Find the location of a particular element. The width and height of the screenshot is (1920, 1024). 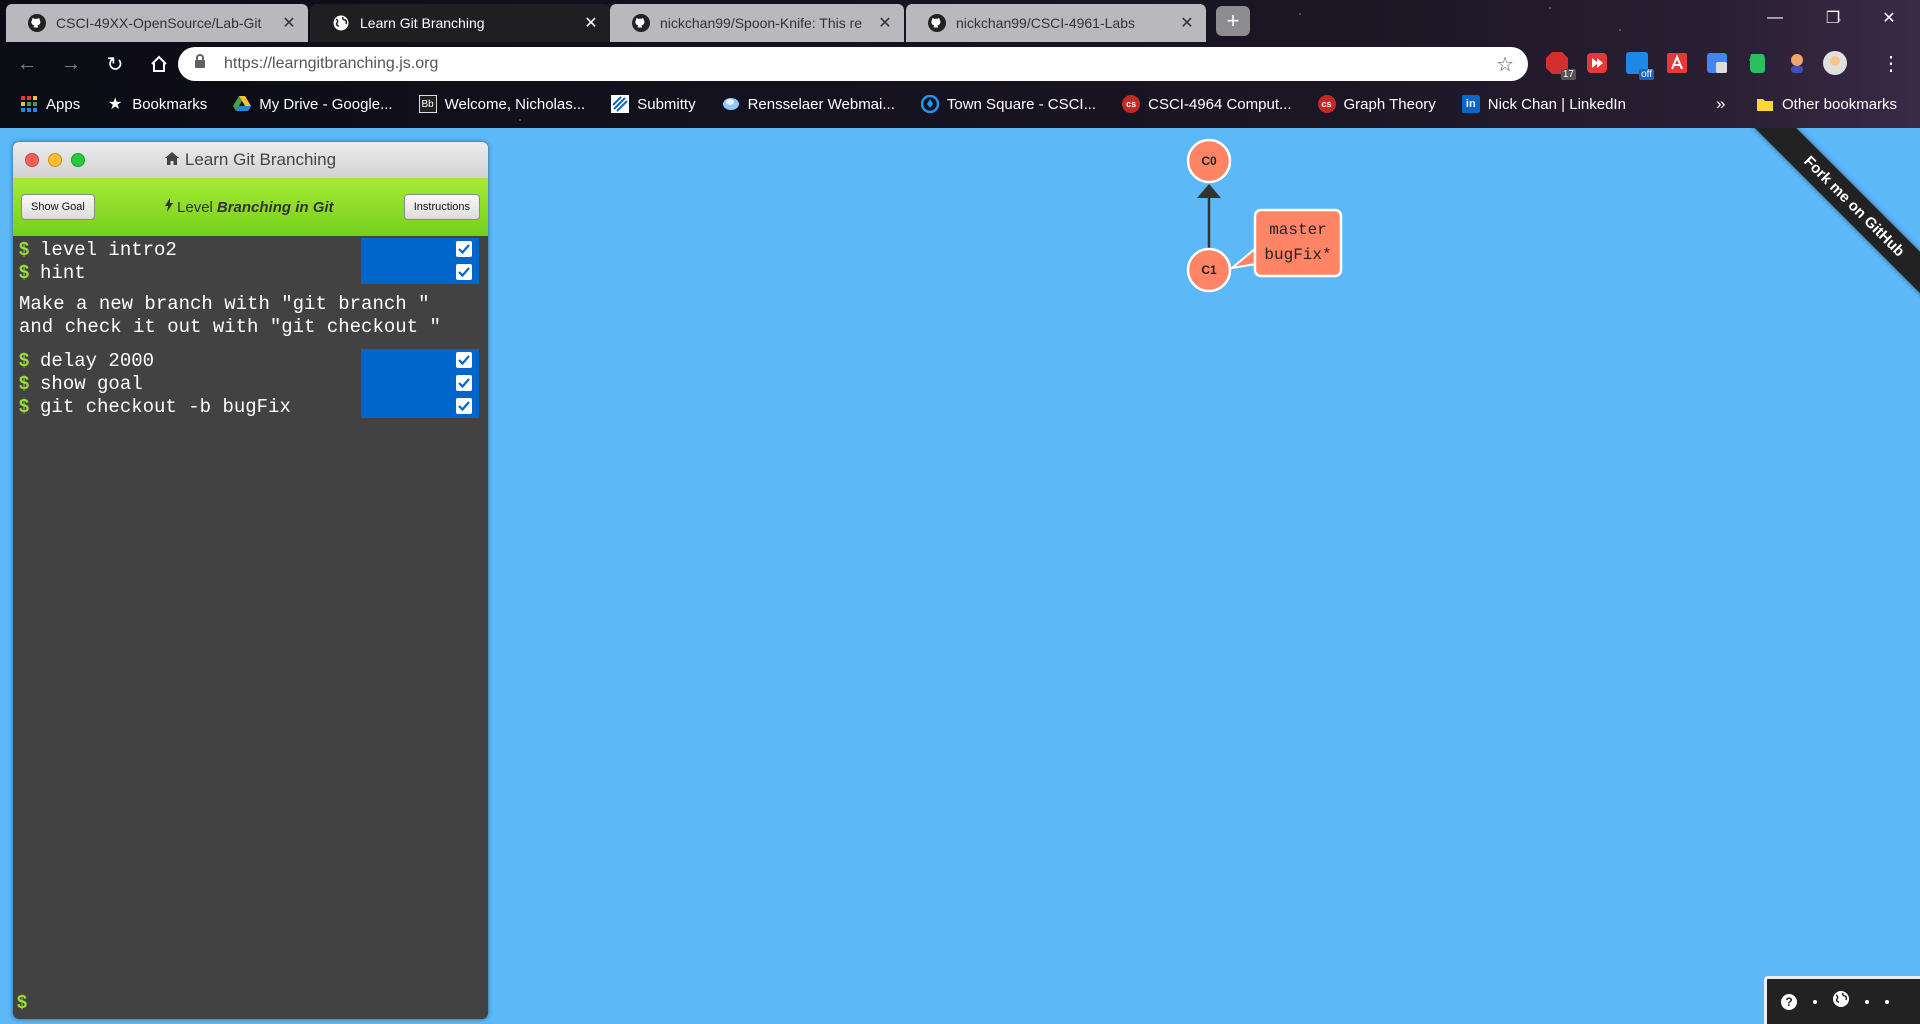

command-entry: $ delay 2000 is located at coordinates (250, 360).